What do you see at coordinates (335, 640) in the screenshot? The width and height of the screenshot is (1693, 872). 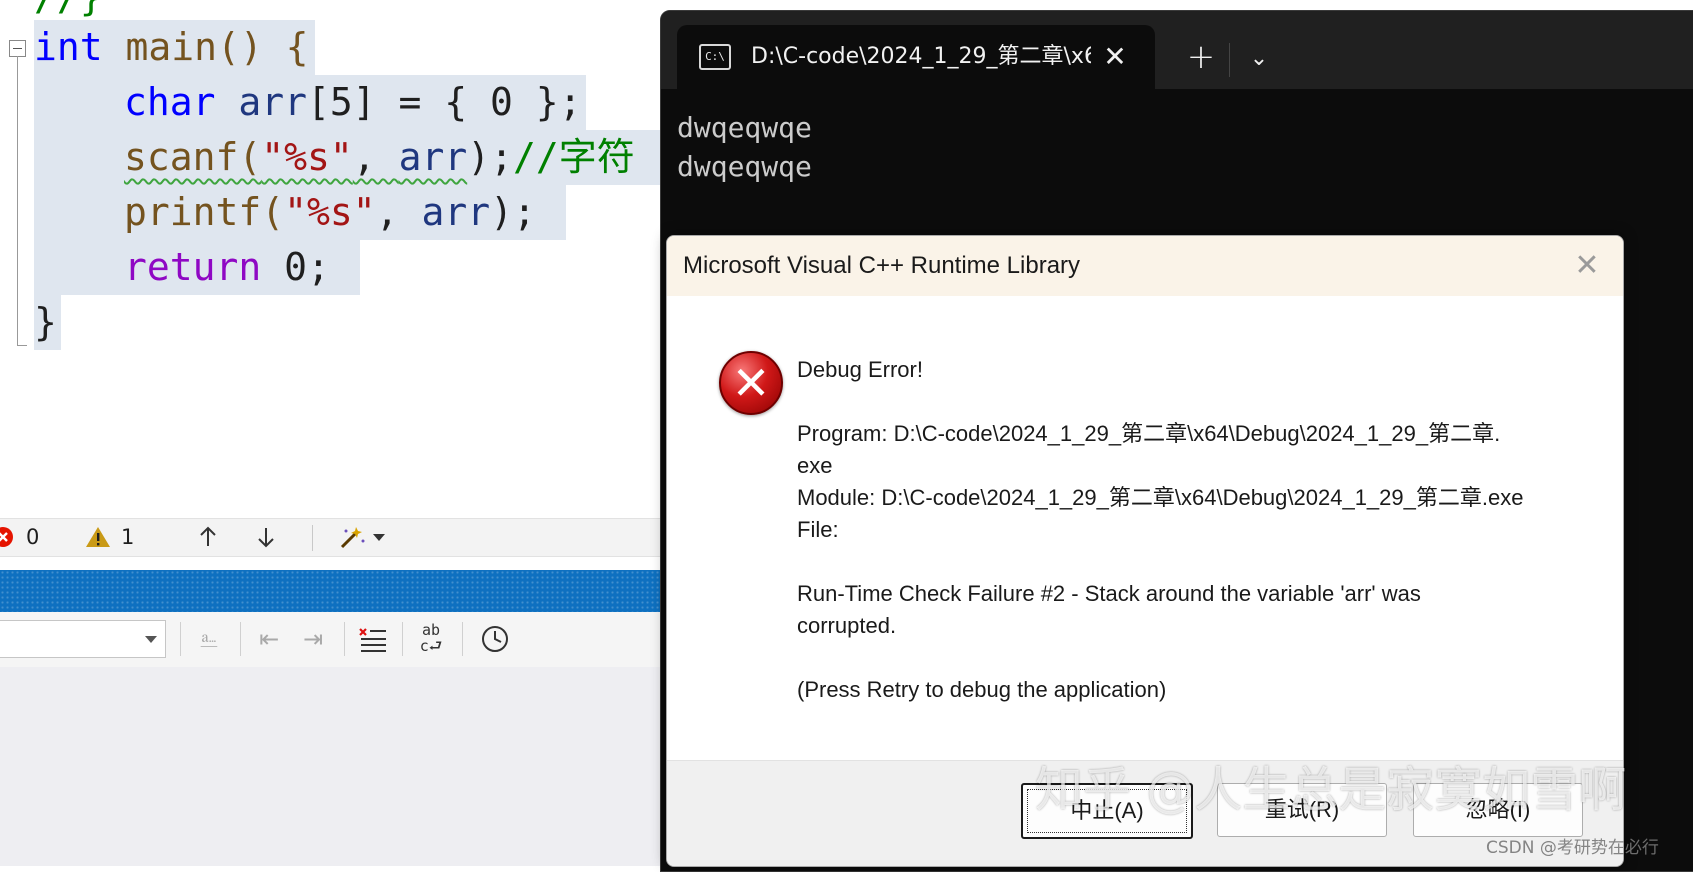 I see `output-toolbar: ⎁ ⇤ ⇥ ab c⮐` at bounding box center [335, 640].